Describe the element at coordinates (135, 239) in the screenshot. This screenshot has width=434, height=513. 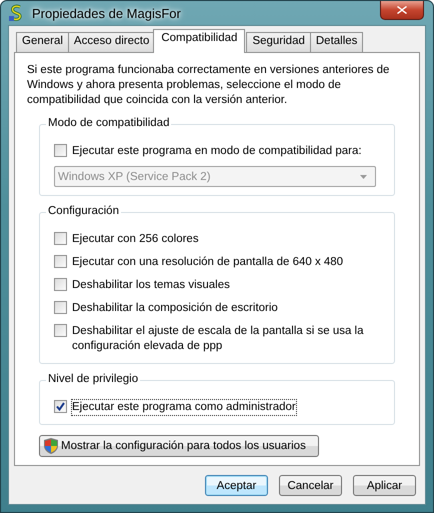
I see `checkbox-label: Ejecutar con 256 colores` at that location.